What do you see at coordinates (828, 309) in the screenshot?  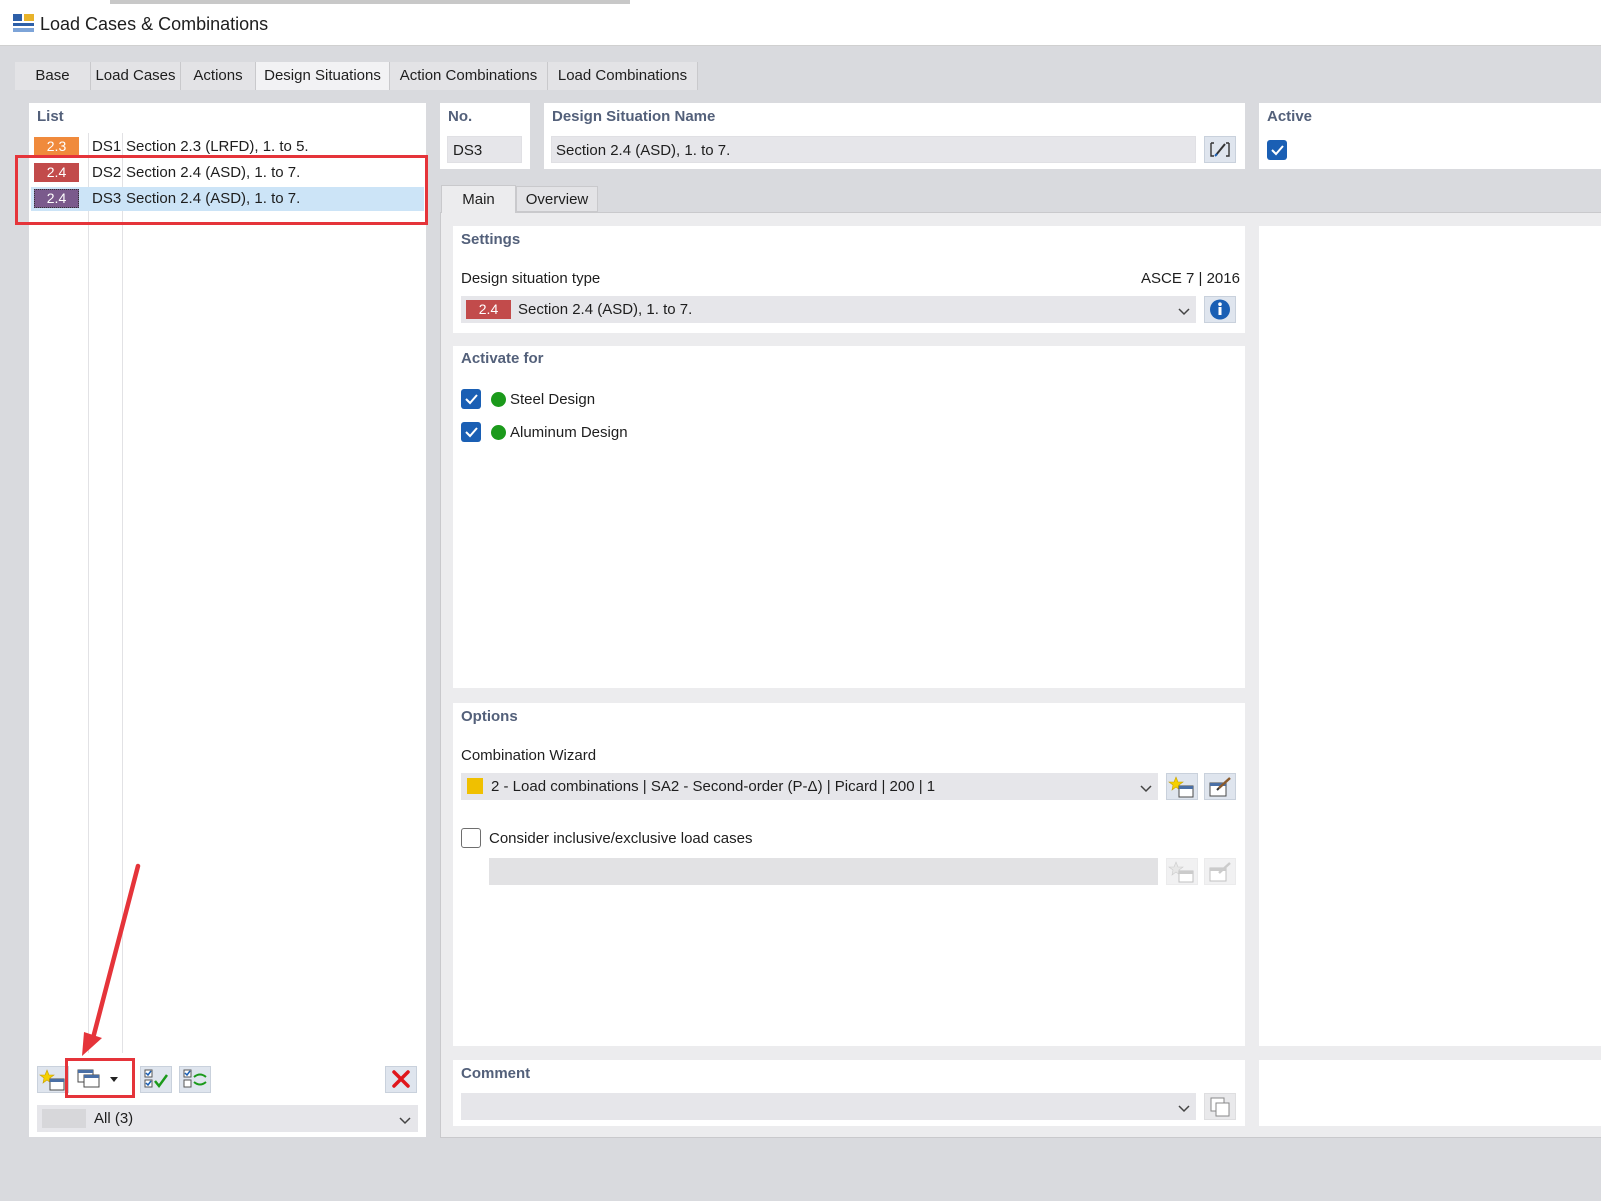 I see `design-situation-type-dropdown: 2.4 Section 2.4 (ASD), 1. to 7.` at bounding box center [828, 309].